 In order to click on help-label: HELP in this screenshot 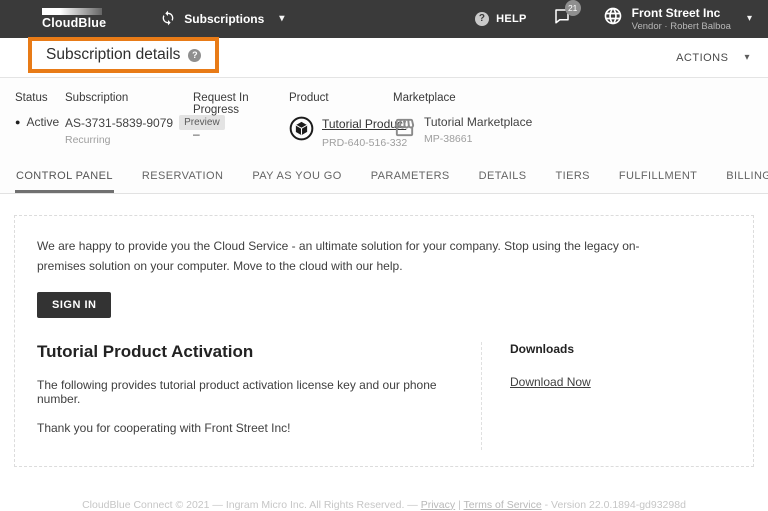, I will do `click(511, 18)`.